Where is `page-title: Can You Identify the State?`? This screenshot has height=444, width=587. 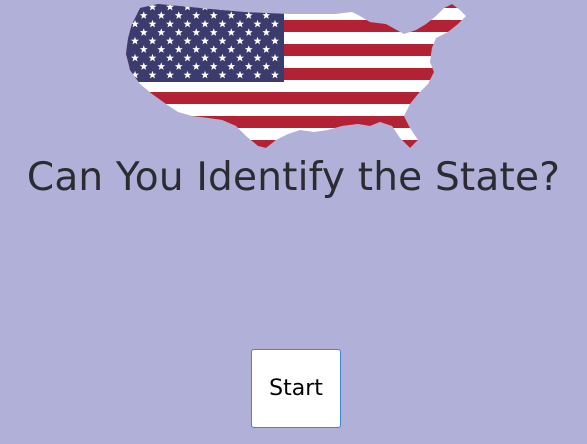 page-title: Can You Identify the State? is located at coordinates (293, 177).